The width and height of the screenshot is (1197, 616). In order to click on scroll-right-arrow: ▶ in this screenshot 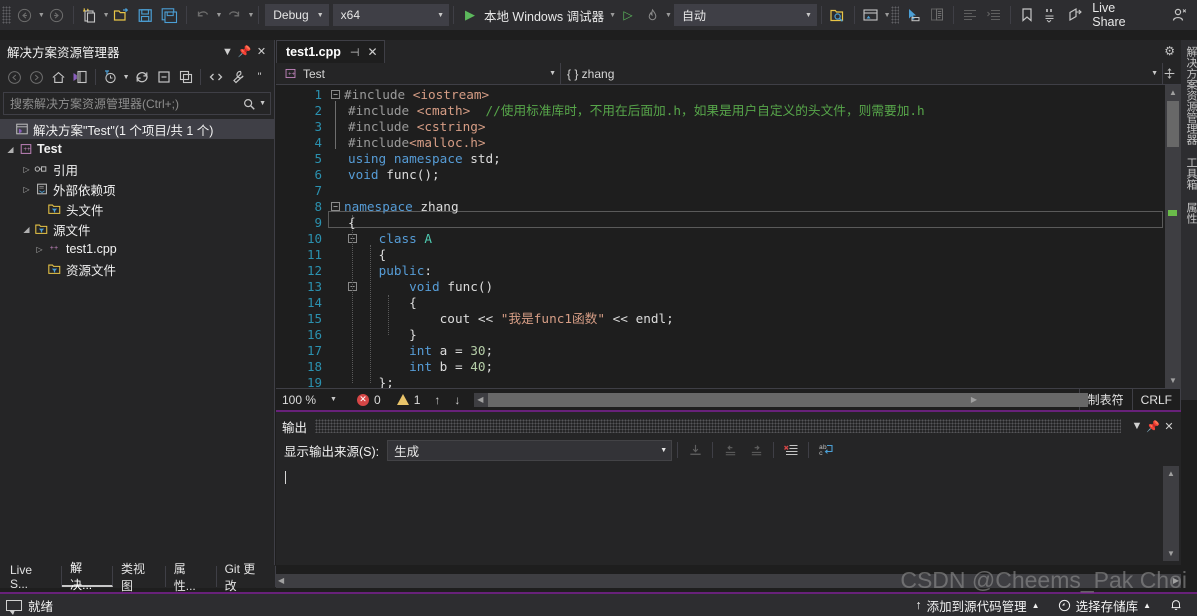, I will do `click(974, 399)`.